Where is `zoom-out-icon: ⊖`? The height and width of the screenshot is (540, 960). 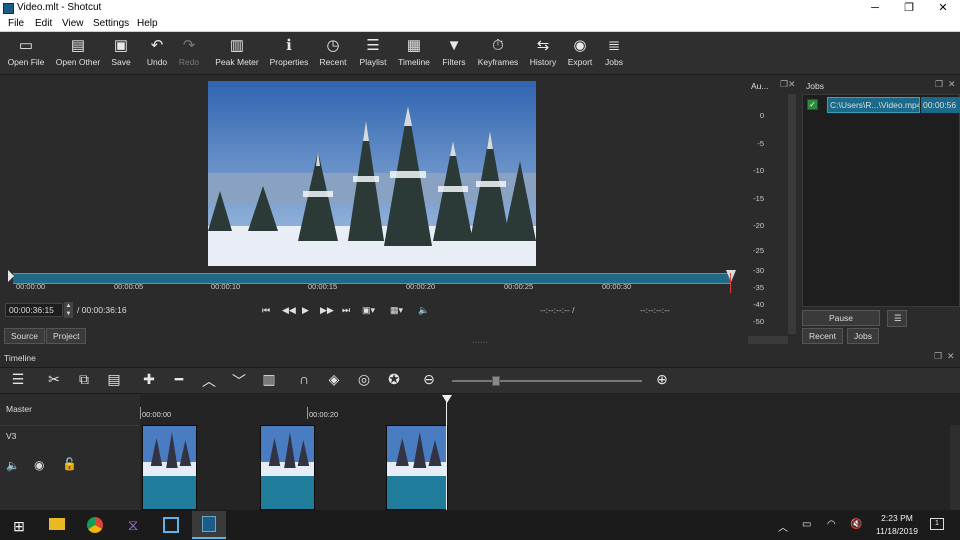
zoom-out-icon: ⊖ is located at coordinates (429, 379).